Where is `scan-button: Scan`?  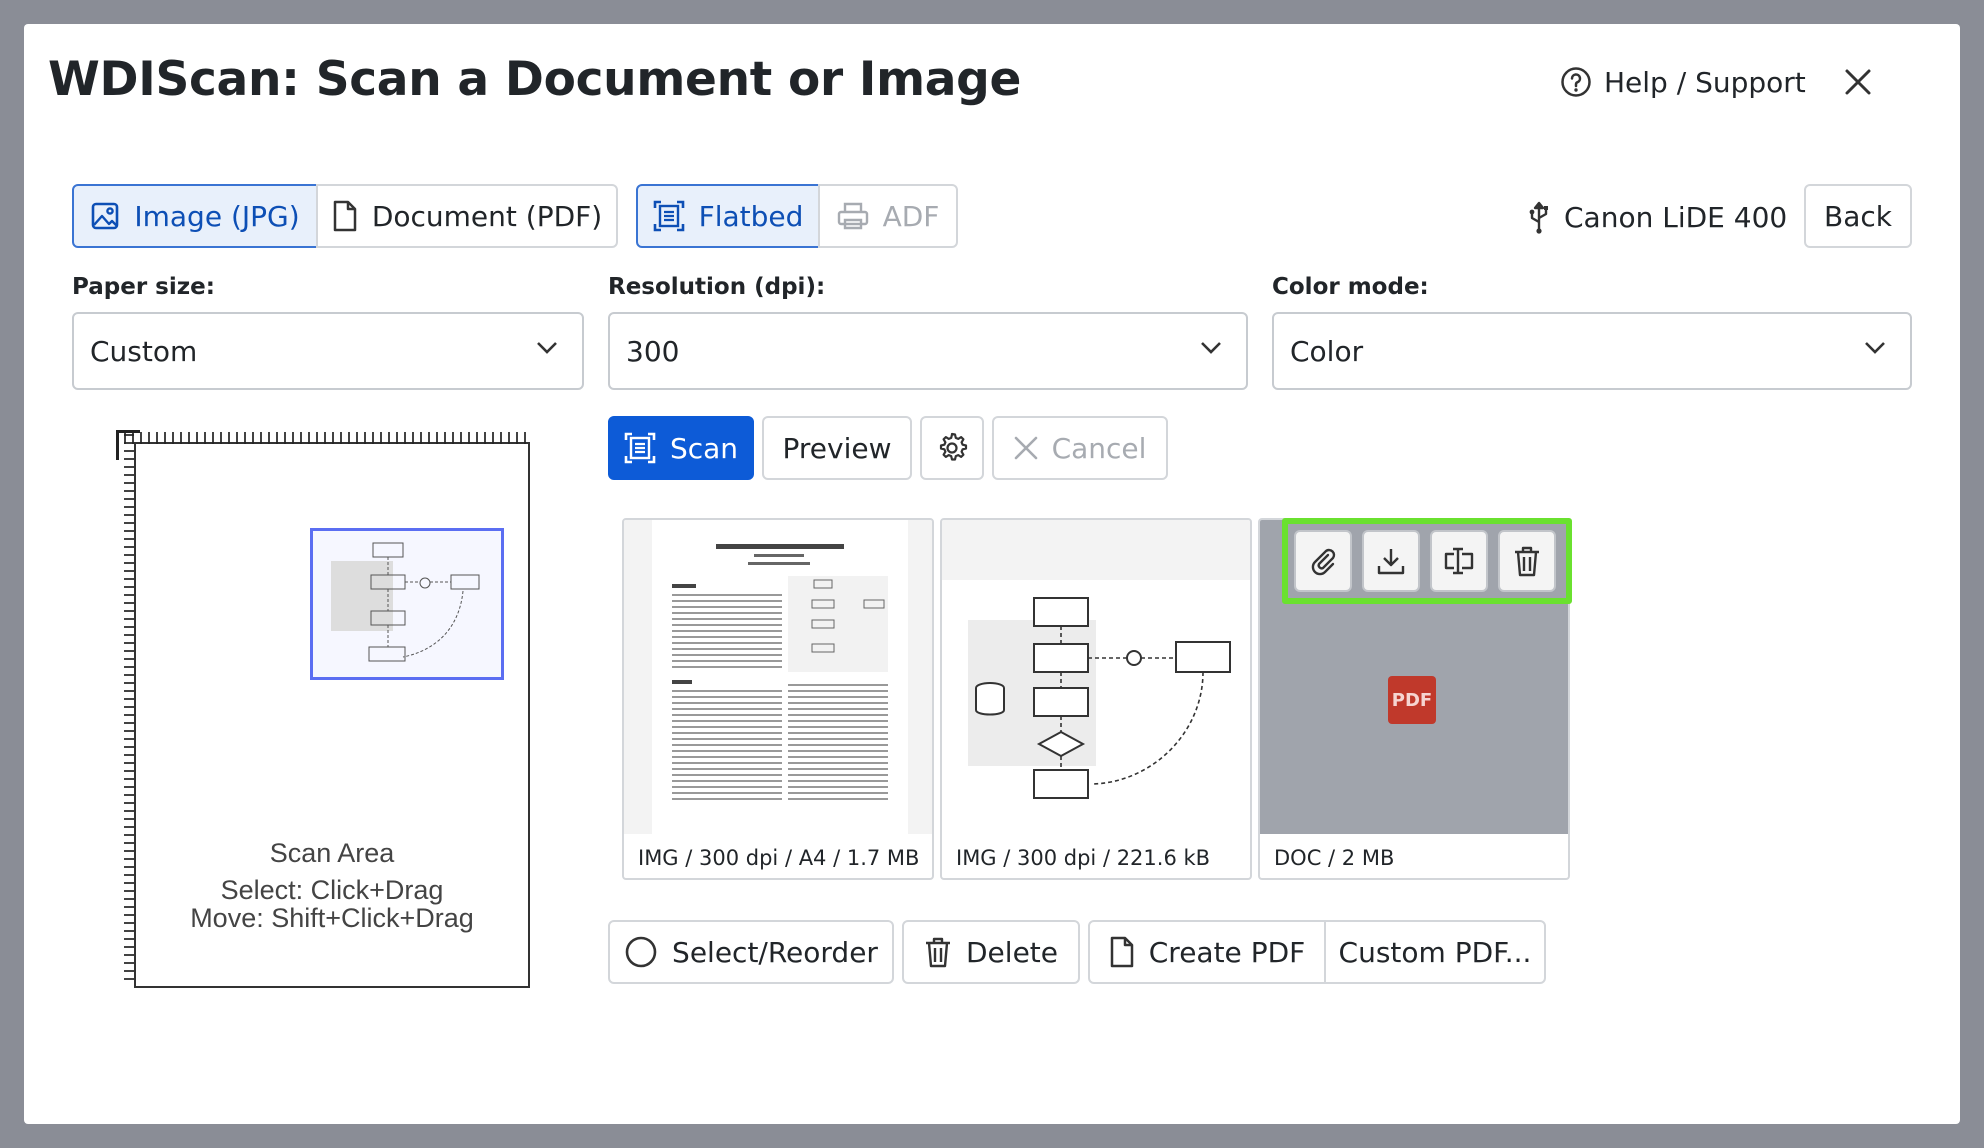
scan-button: Scan is located at coordinates (681, 448).